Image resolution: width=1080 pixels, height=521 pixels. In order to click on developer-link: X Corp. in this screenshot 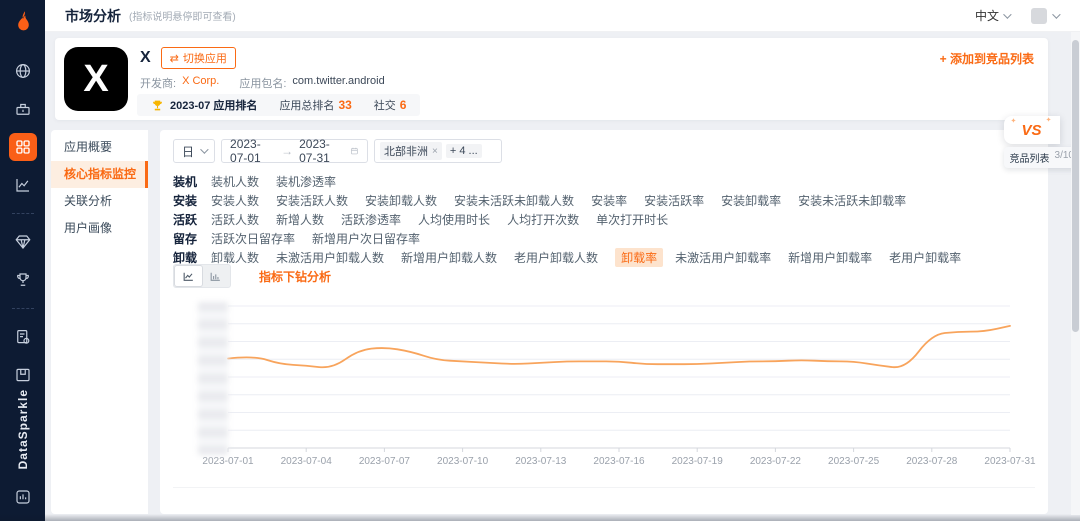, I will do `click(200, 83)`.